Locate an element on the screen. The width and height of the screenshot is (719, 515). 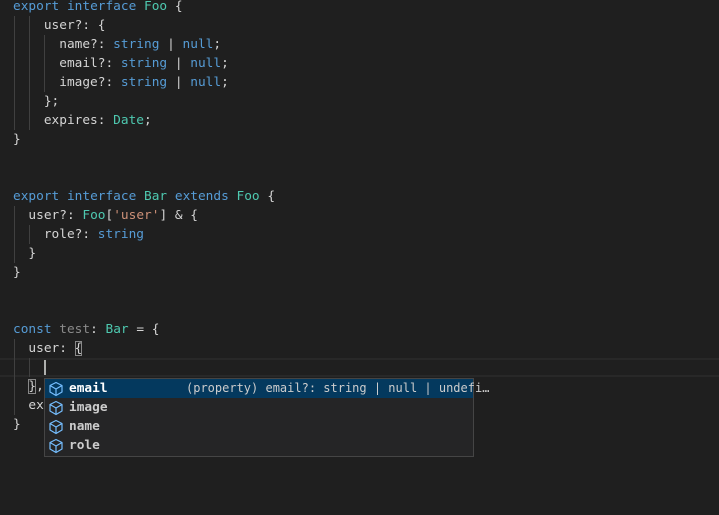
code-line: const test: Bar = { is located at coordinates (359, 329).